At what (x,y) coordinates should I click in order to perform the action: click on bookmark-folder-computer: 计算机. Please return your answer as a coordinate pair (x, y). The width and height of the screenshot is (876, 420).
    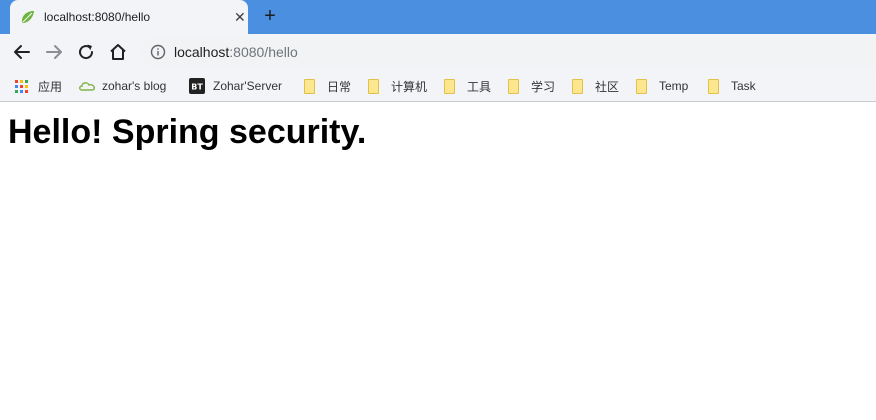
    Looking at the image, I should click on (397, 86).